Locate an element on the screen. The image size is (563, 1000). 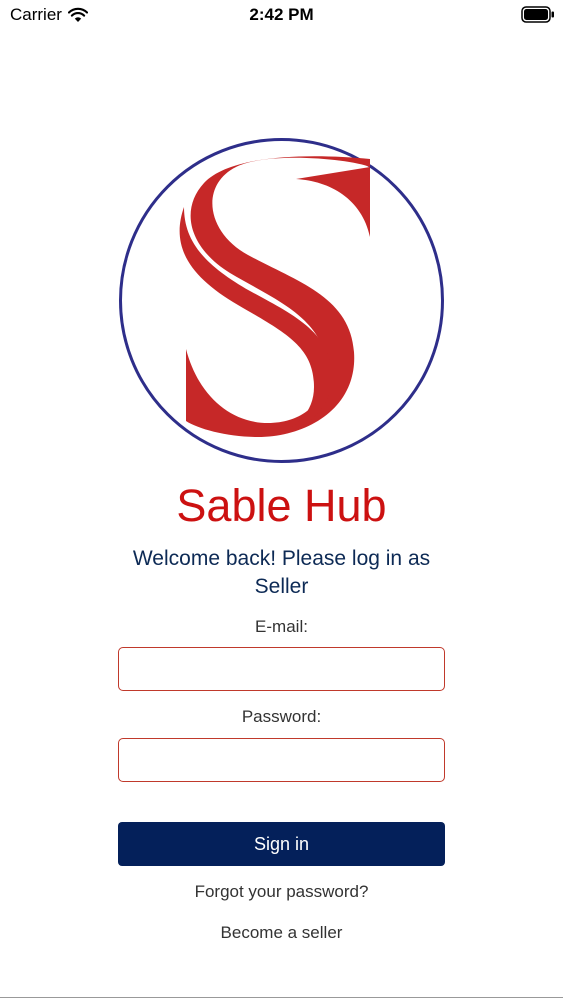
sign-in-button: Sign in is located at coordinates (281, 844).